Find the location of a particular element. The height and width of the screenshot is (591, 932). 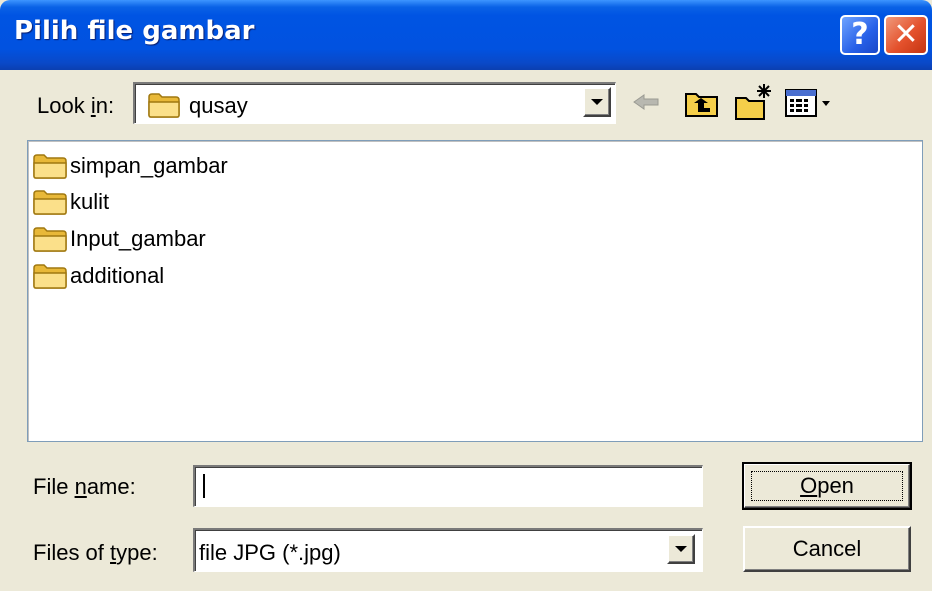

file-name-text: simpan_gambar is located at coordinates (149, 165).